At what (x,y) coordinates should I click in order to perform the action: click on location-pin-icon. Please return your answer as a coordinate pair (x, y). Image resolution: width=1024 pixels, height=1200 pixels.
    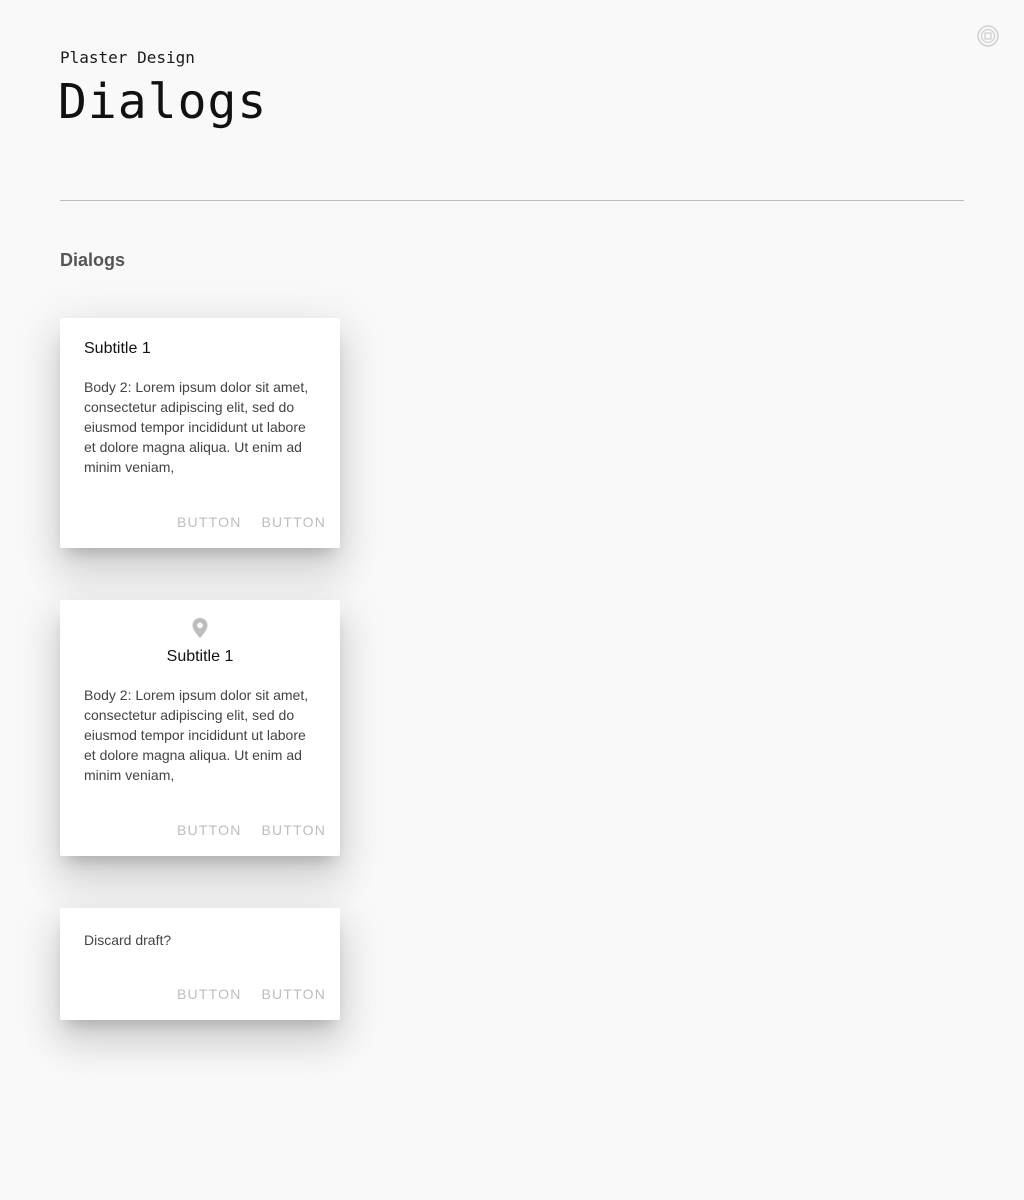
    Looking at the image, I should click on (200, 628).